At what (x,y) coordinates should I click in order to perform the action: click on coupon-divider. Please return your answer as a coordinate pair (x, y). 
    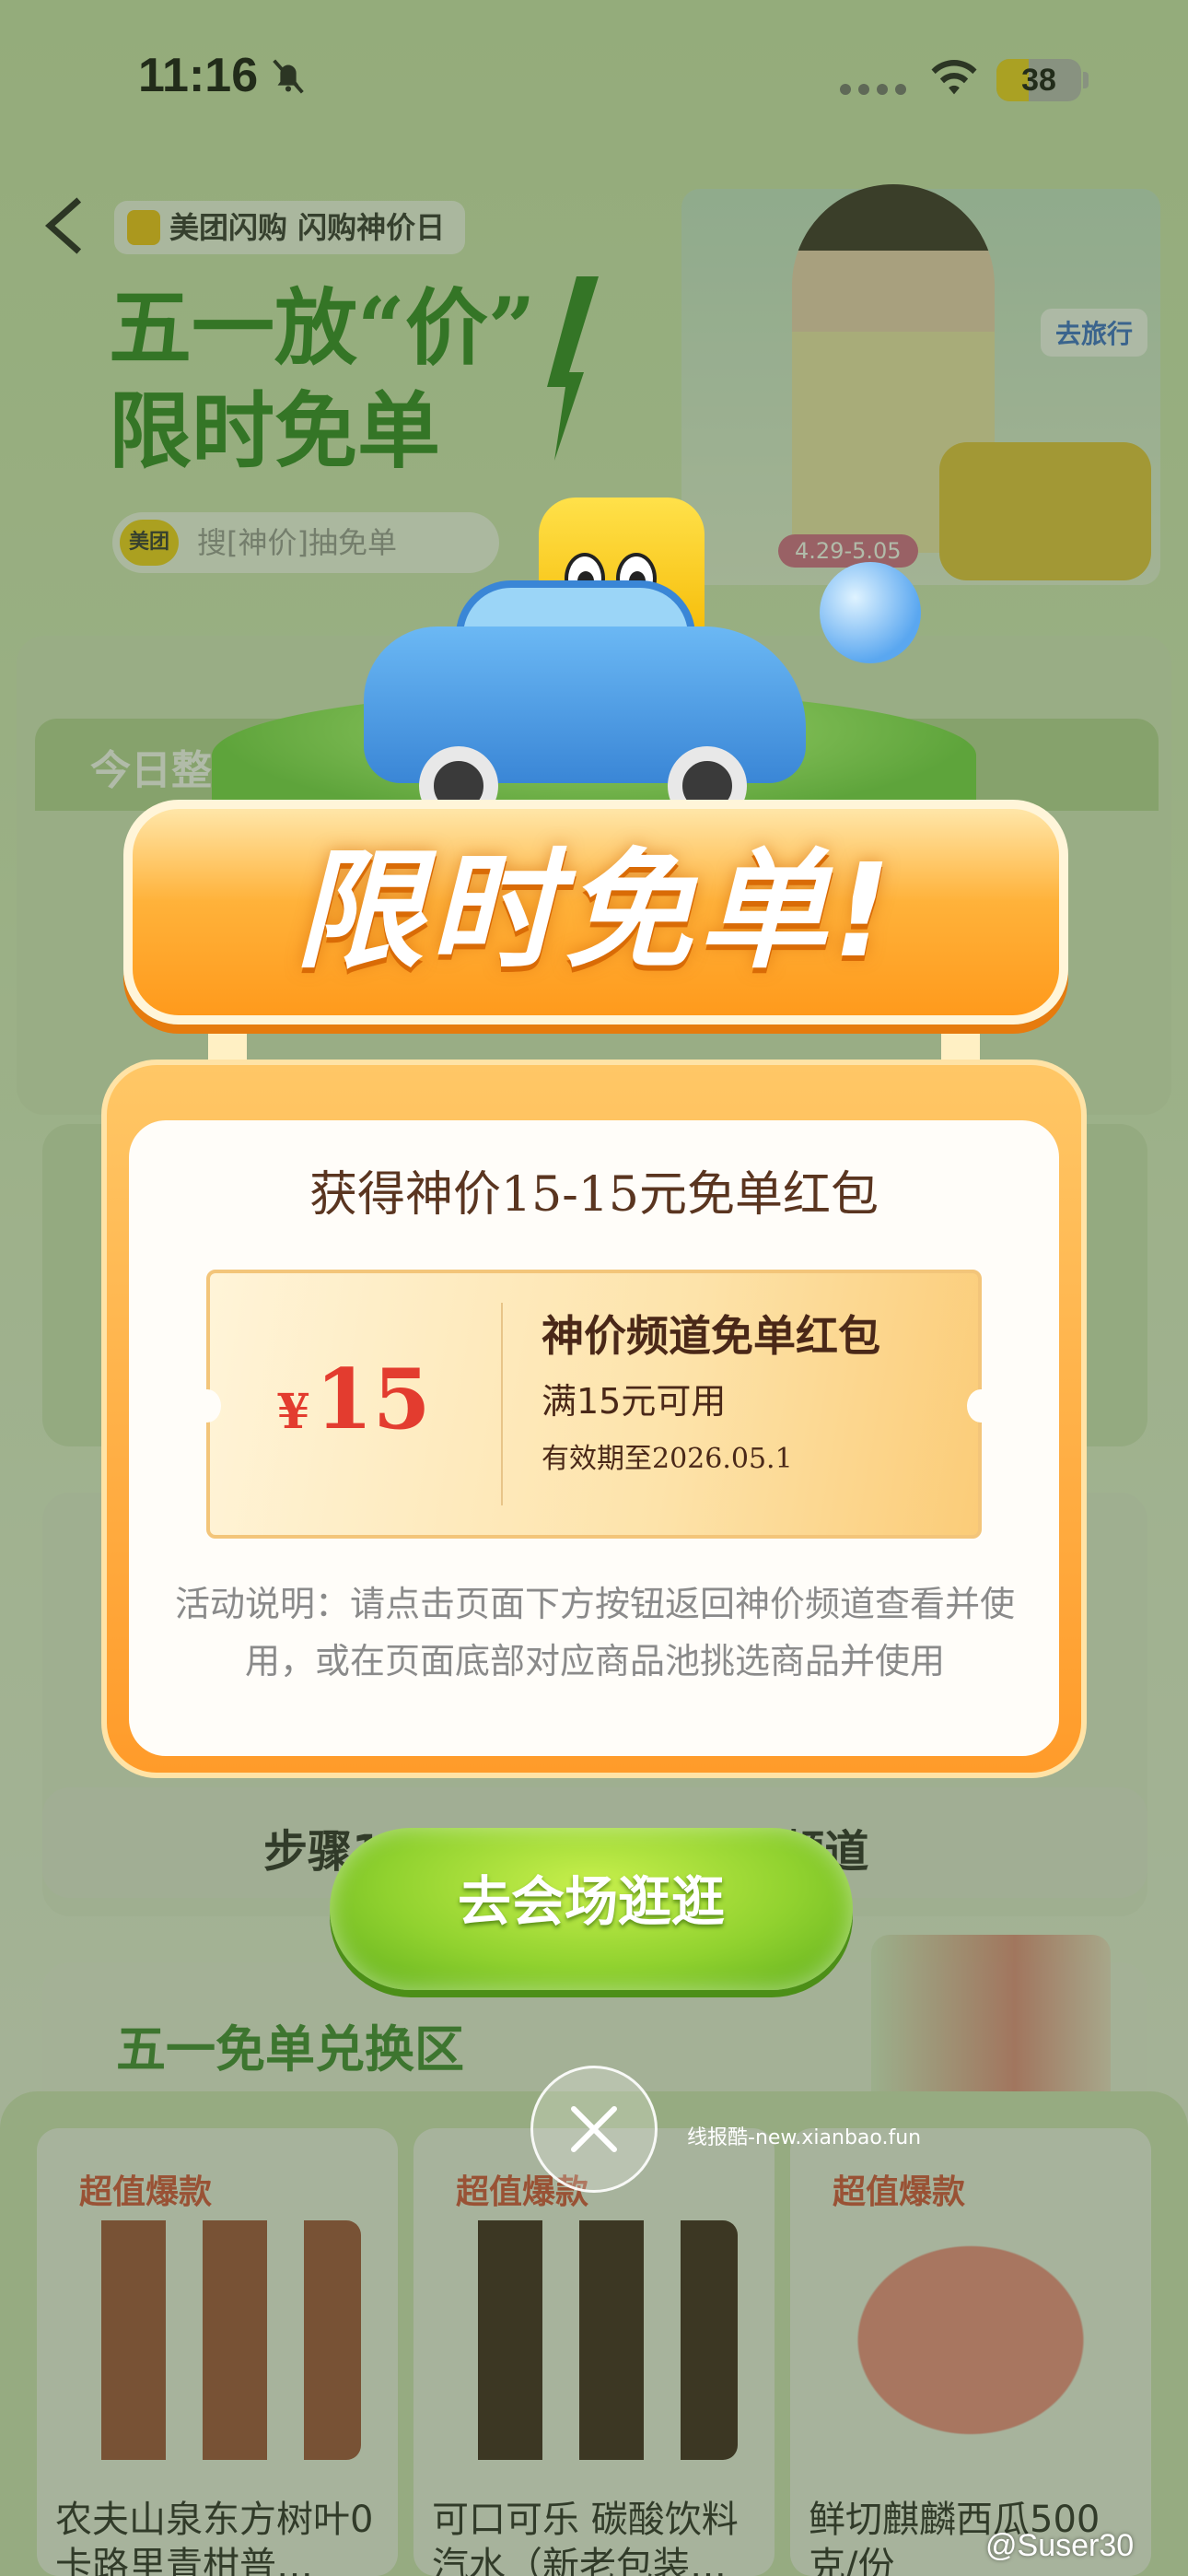
    Looking at the image, I should click on (502, 1404).